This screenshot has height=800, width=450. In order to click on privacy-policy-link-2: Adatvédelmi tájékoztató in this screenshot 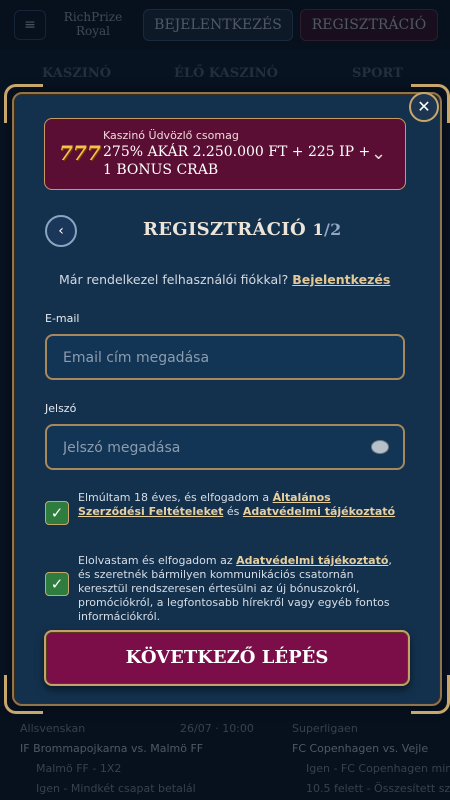, I will do `click(312, 560)`.